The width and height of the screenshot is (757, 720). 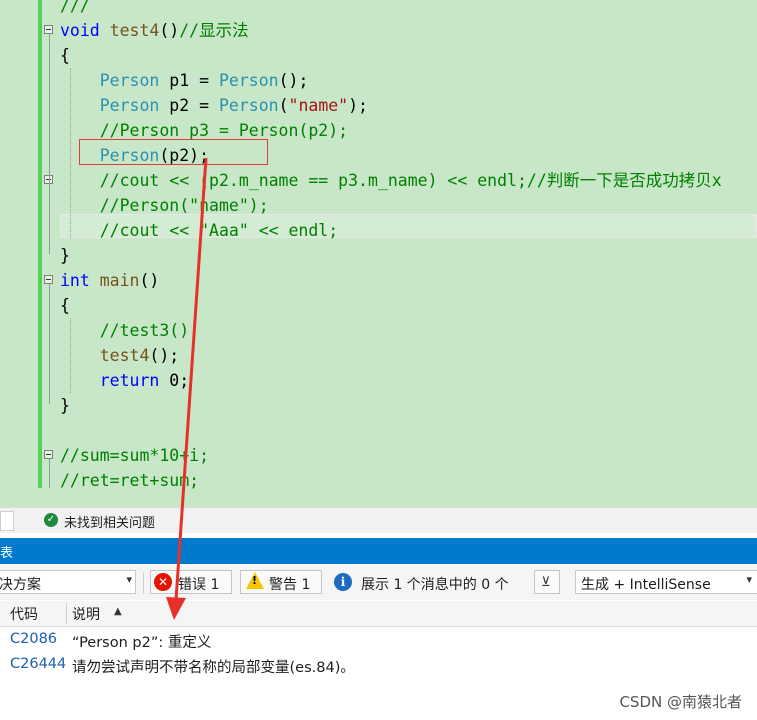 What do you see at coordinates (378, 105) in the screenshot?
I see `code-line: 0 Person p2 = Person("name");` at bounding box center [378, 105].